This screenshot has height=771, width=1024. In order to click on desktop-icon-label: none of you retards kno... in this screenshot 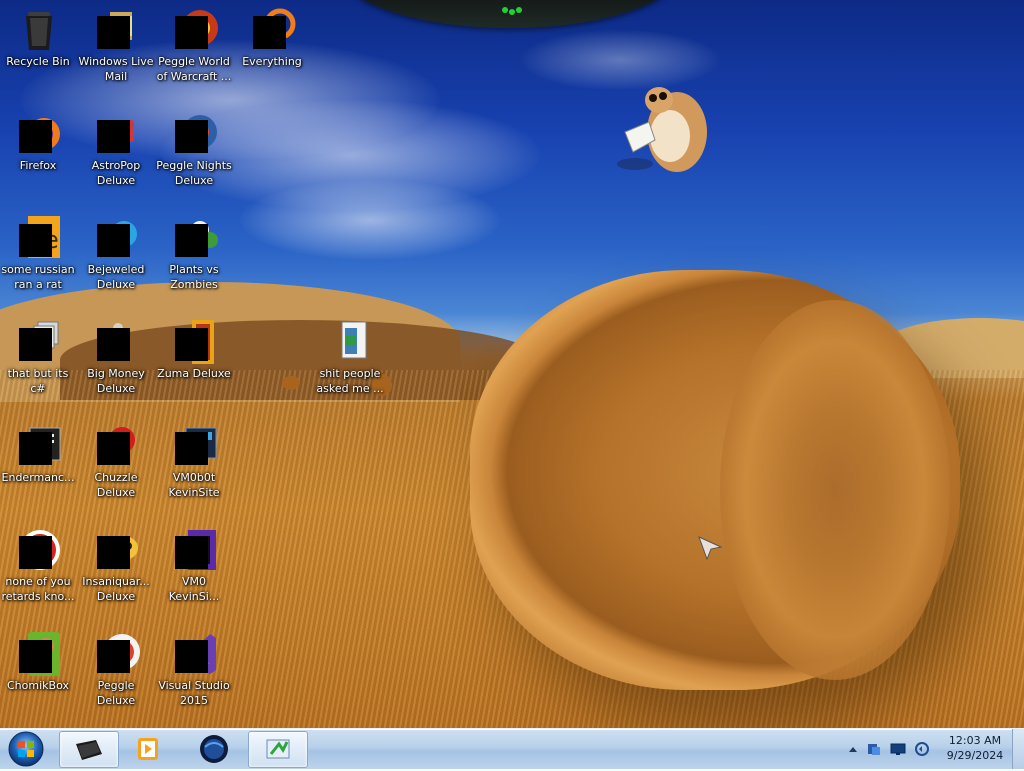, I will do `click(38, 589)`.